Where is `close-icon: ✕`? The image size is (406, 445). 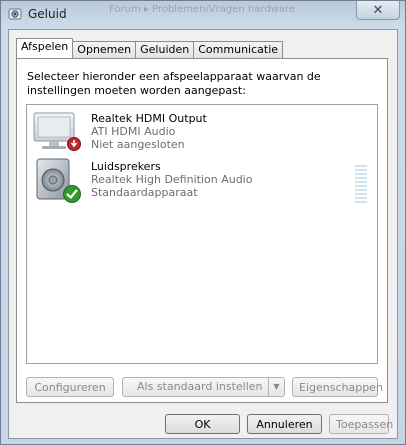 close-icon: ✕ is located at coordinates (378, 10).